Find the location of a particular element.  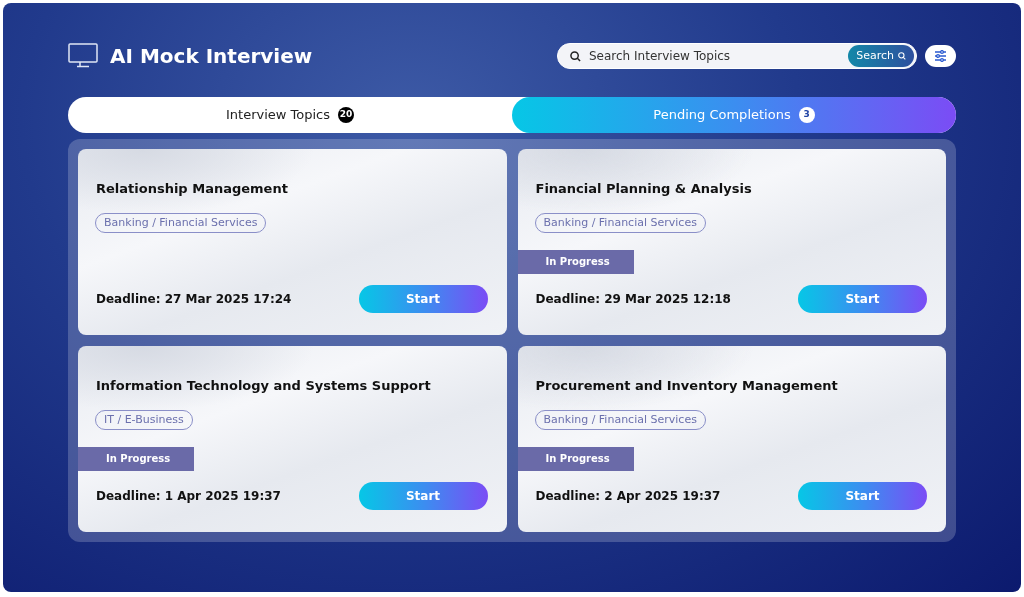

sliders-icon is located at coordinates (940, 56).